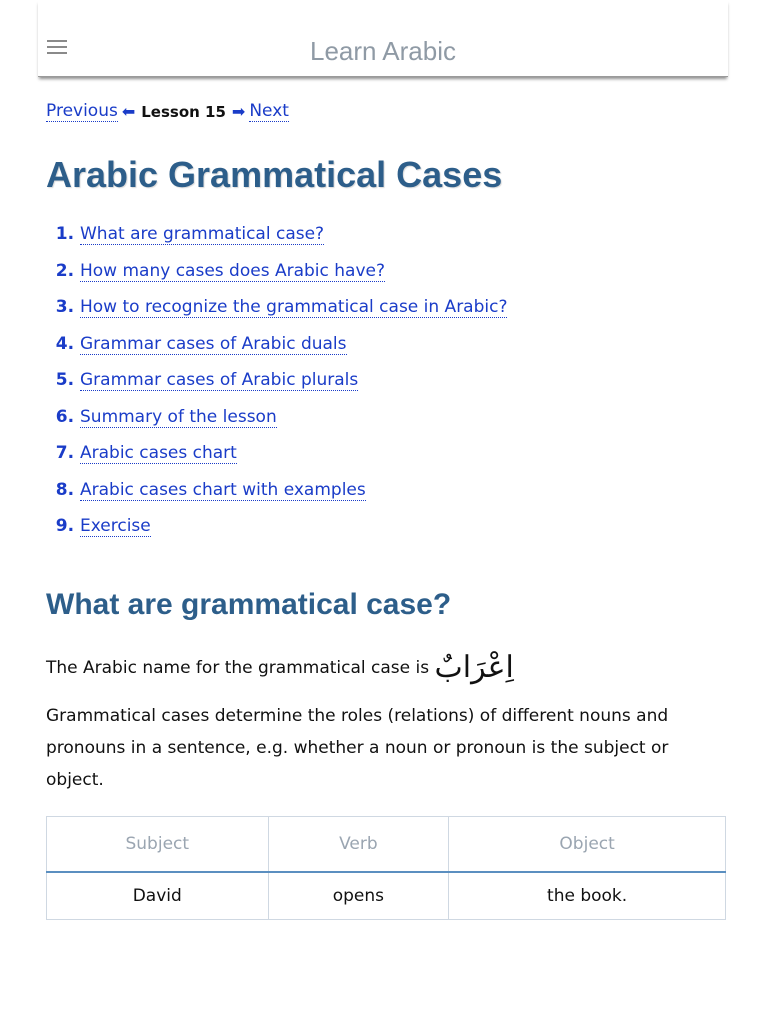  Describe the element at coordinates (401, 526) in the screenshot. I see `toc-item: Exercise` at that location.